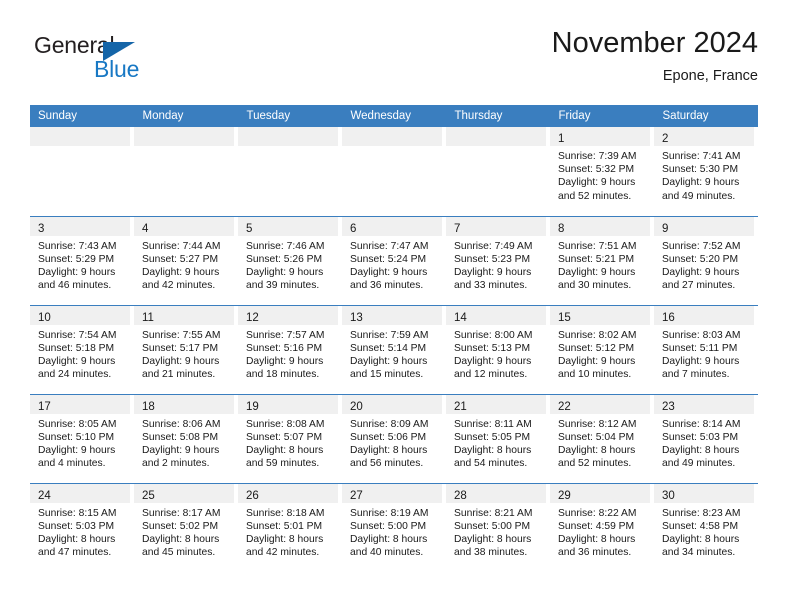 The height and width of the screenshot is (612, 792). Describe the element at coordinates (597, 513) in the screenshot. I see `sunrise-text: Sunrise: 8:22 AM` at that location.